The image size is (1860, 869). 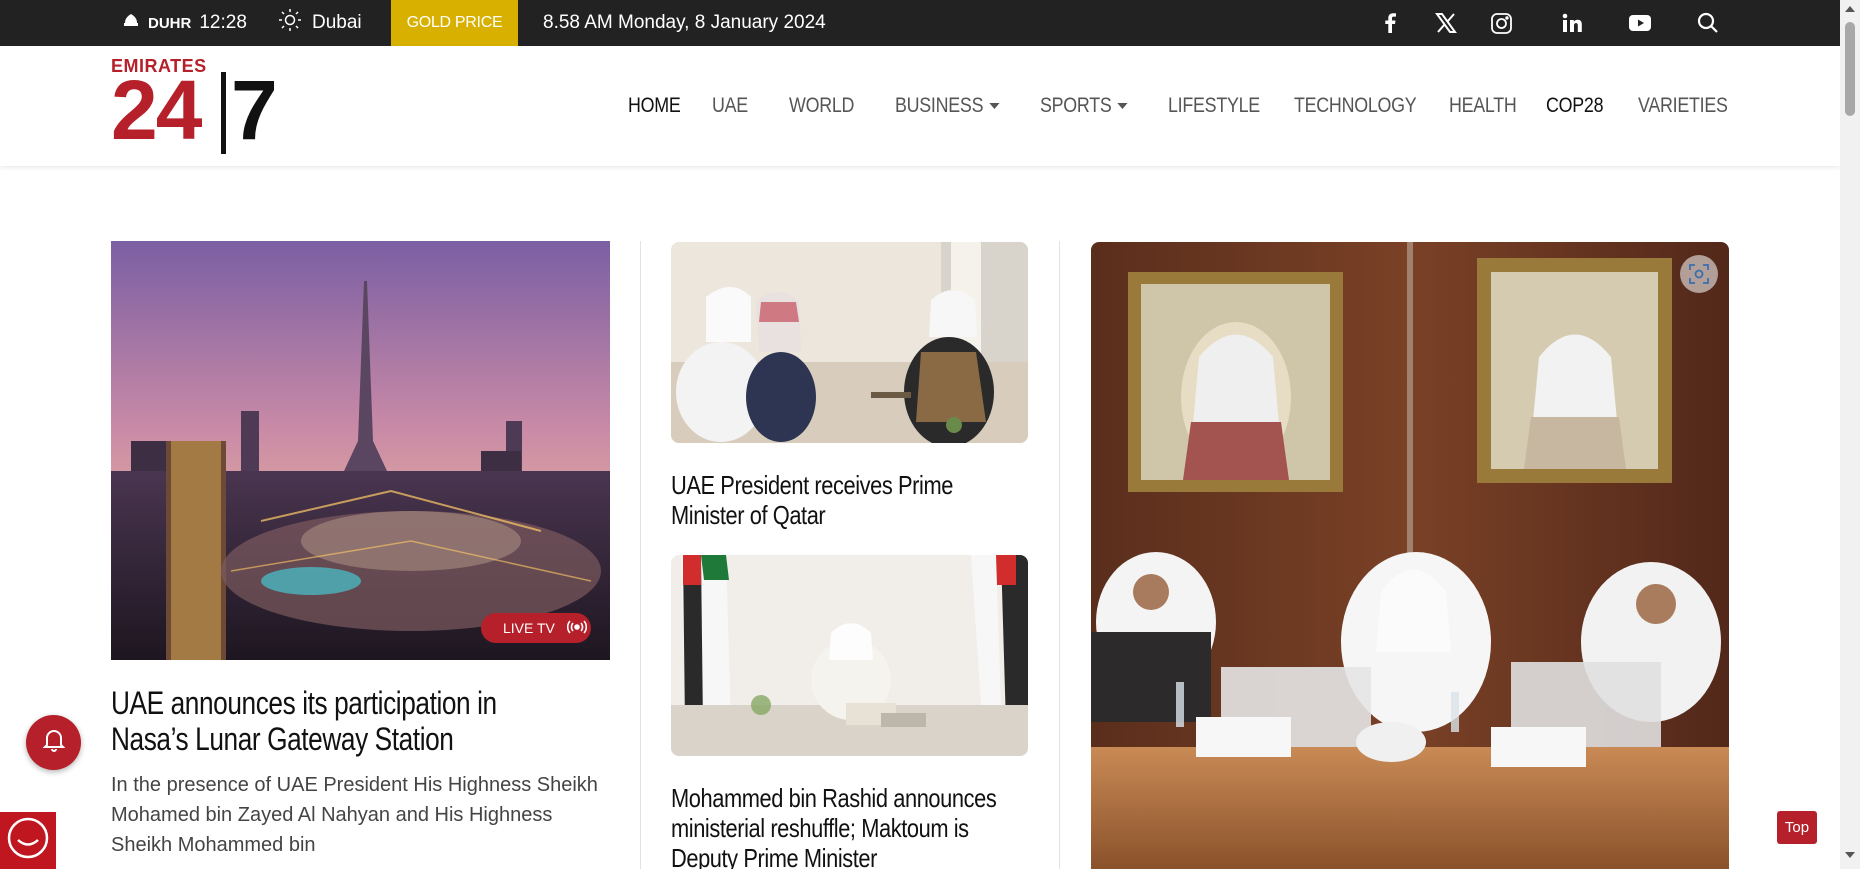 I want to click on live-tv-badge: LIVE TV, so click(x=536, y=628).